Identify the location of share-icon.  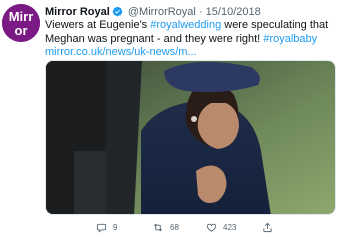
(267, 227).